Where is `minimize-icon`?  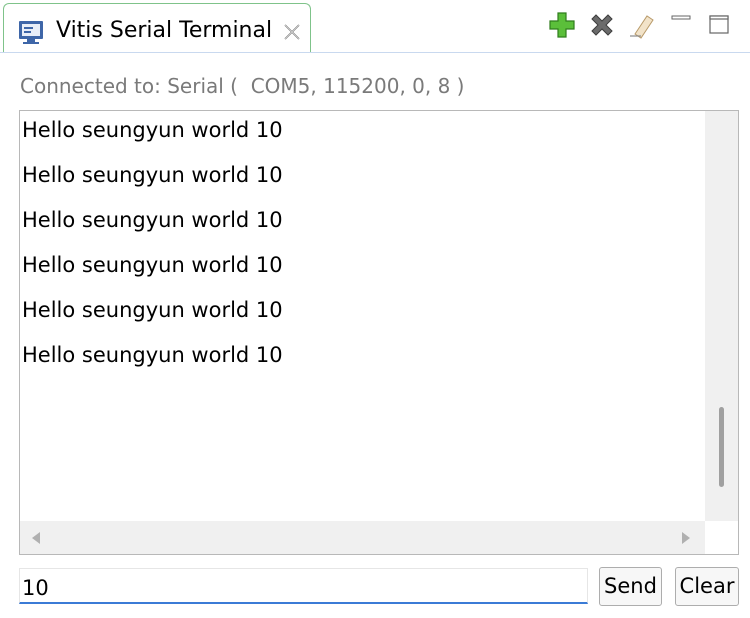
minimize-icon is located at coordinates (682, 25).